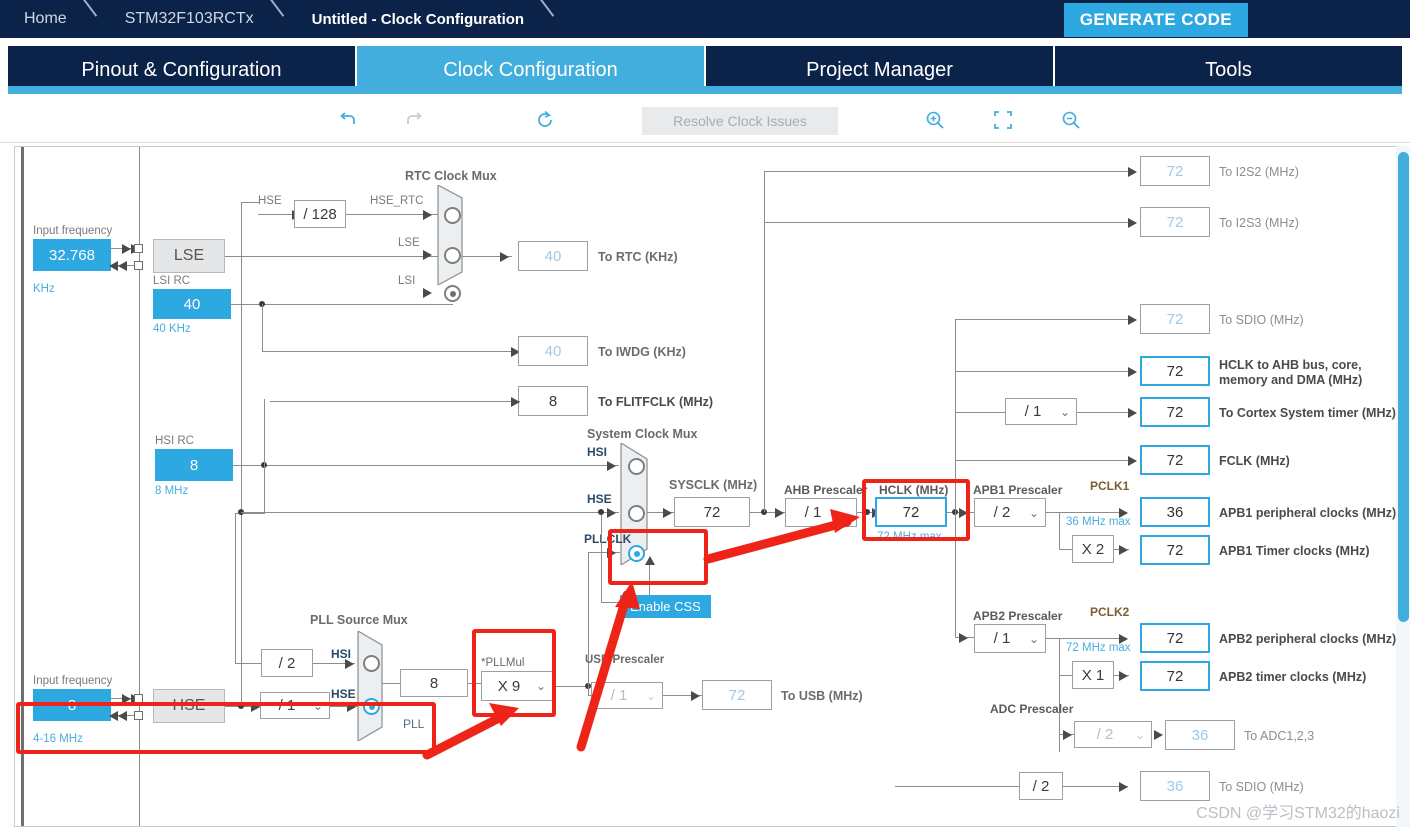 The height and width of the screenshot is (827, 1410). What do you see at coordinates (1298, 813) in the screenshot?
I see `watermark-text: CSDN @学习STM32的haozi` at bounding box center [1298, 813].